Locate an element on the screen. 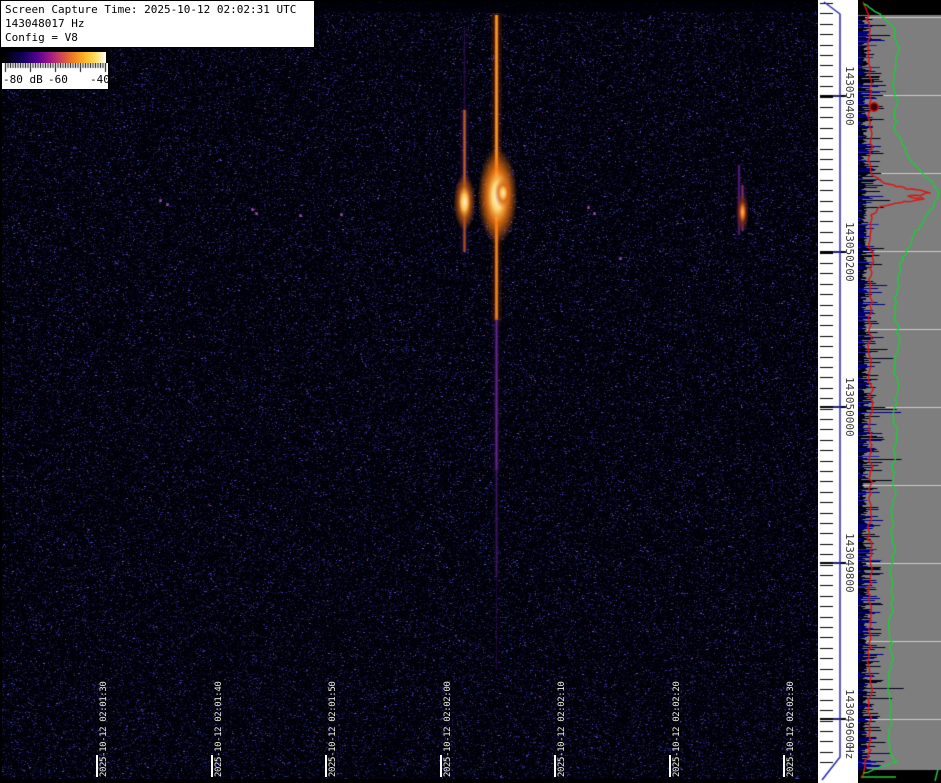  frequency-label: 143049800 is located at coordinates (849, 563).